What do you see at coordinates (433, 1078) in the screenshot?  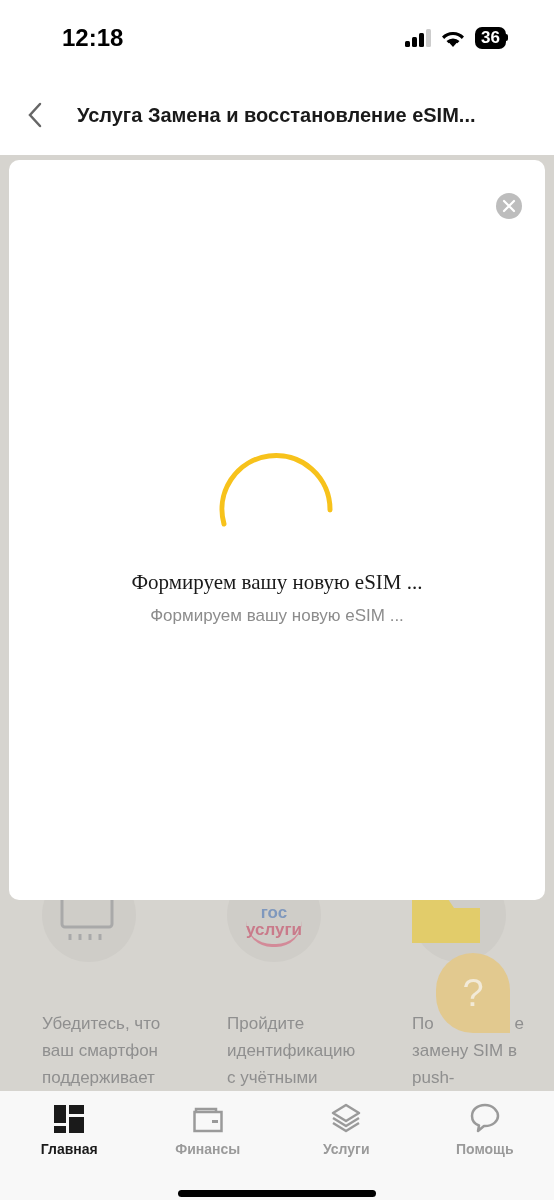 I see `step-text: push-` at bounding box center [433, 1078].